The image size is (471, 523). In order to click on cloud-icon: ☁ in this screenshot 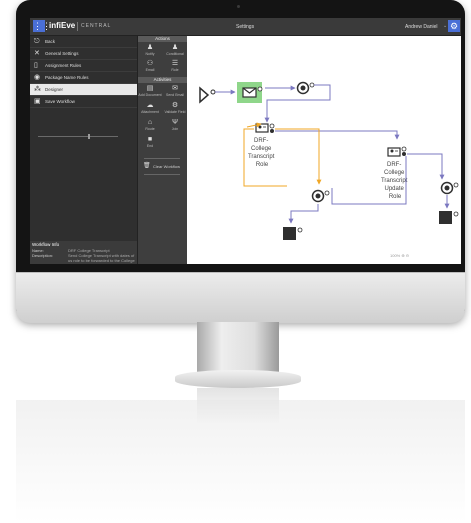, I will do `click(150, 105)`.